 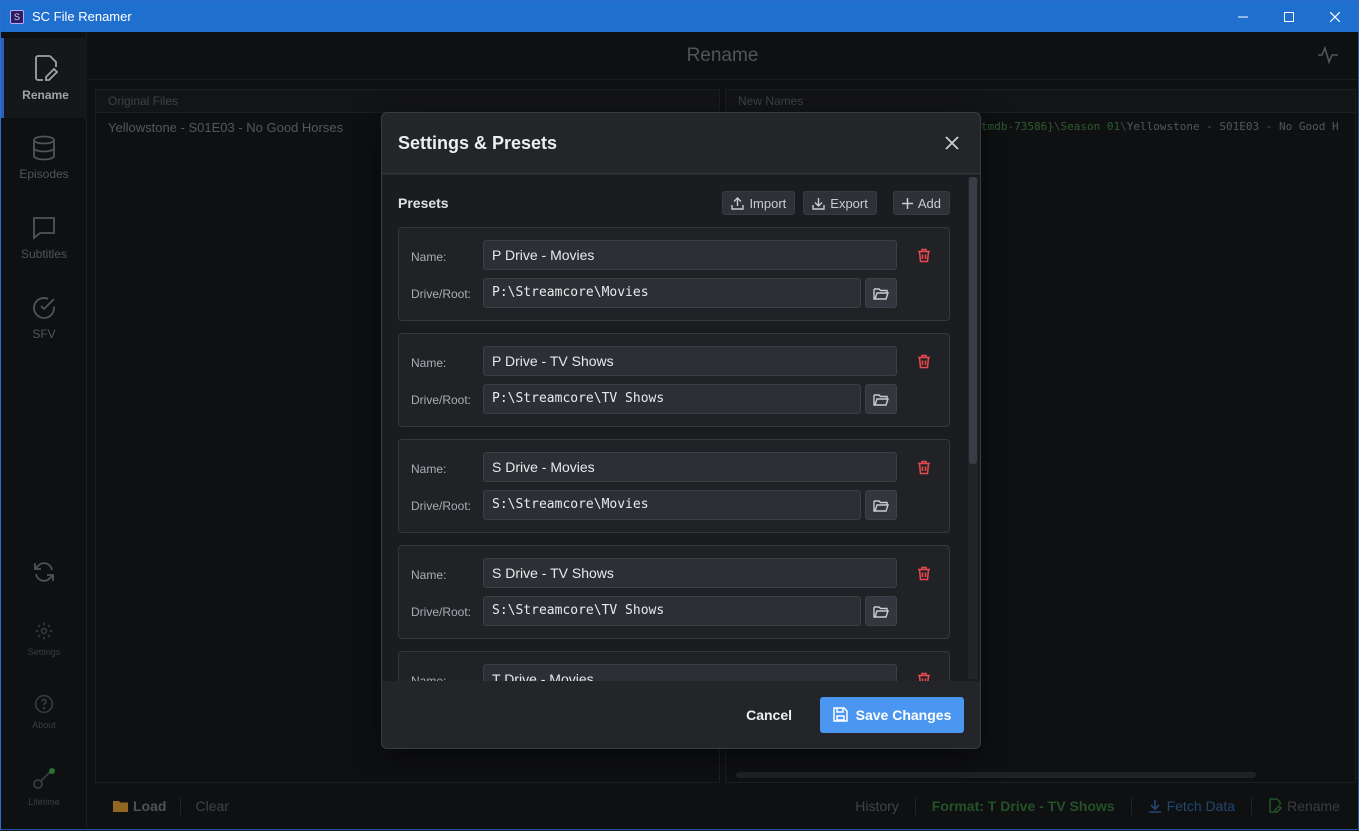 I want to click on modal-footer: Cancel Save Changes, so click(x=681, y=714).